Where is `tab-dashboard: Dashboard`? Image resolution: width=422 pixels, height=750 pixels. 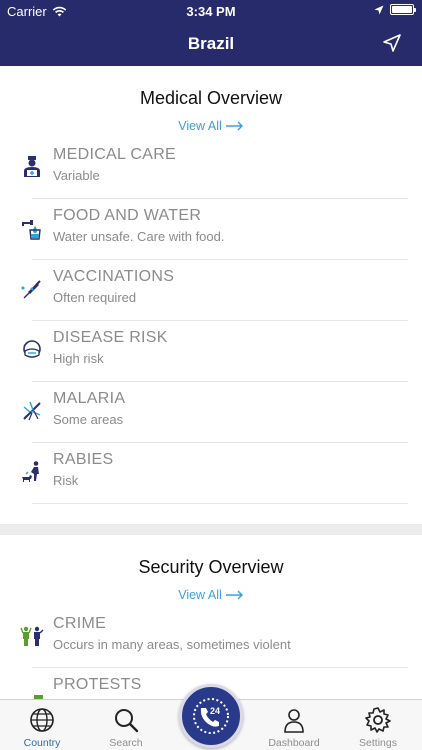
tab-dashboard: Dashboard is located at coordinates (294, 725).